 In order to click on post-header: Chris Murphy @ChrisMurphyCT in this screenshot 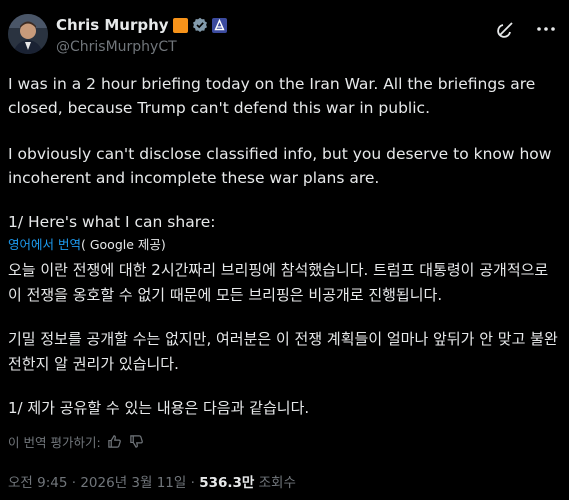, I will do `click(282, 36)`.